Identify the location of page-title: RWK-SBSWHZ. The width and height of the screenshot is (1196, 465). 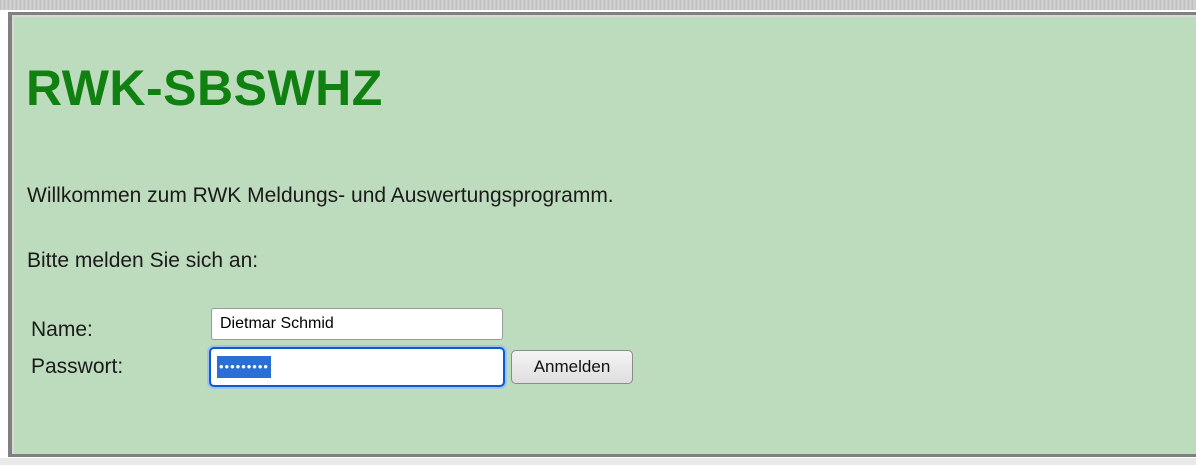
(204, 88).